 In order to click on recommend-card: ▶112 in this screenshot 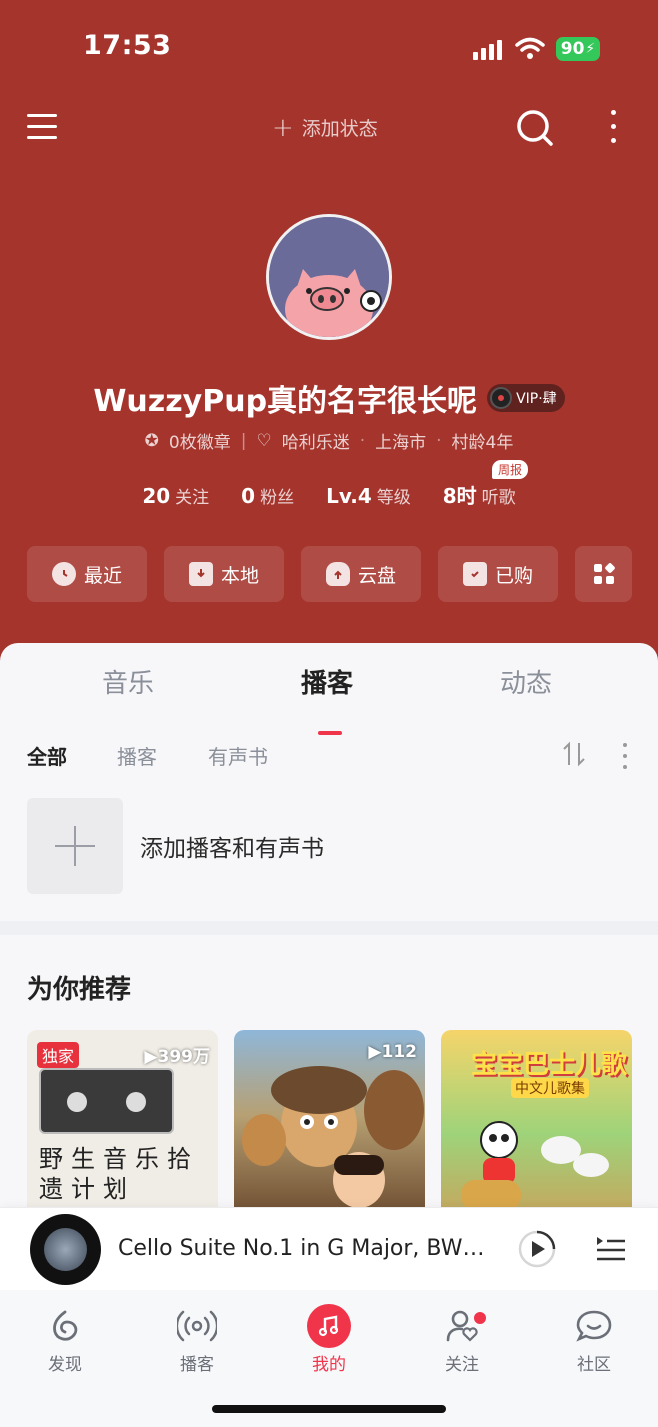, I will do `click(329, 1125)`.